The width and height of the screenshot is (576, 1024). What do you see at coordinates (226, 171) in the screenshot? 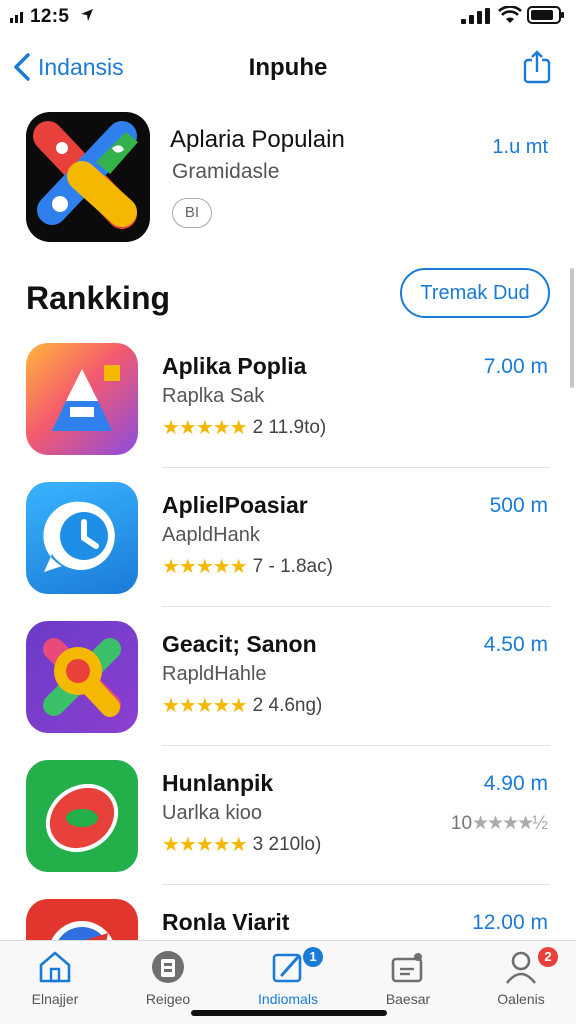
I see `featured-app-subtitle: Gramidasle` at bounding box center [226, 171].